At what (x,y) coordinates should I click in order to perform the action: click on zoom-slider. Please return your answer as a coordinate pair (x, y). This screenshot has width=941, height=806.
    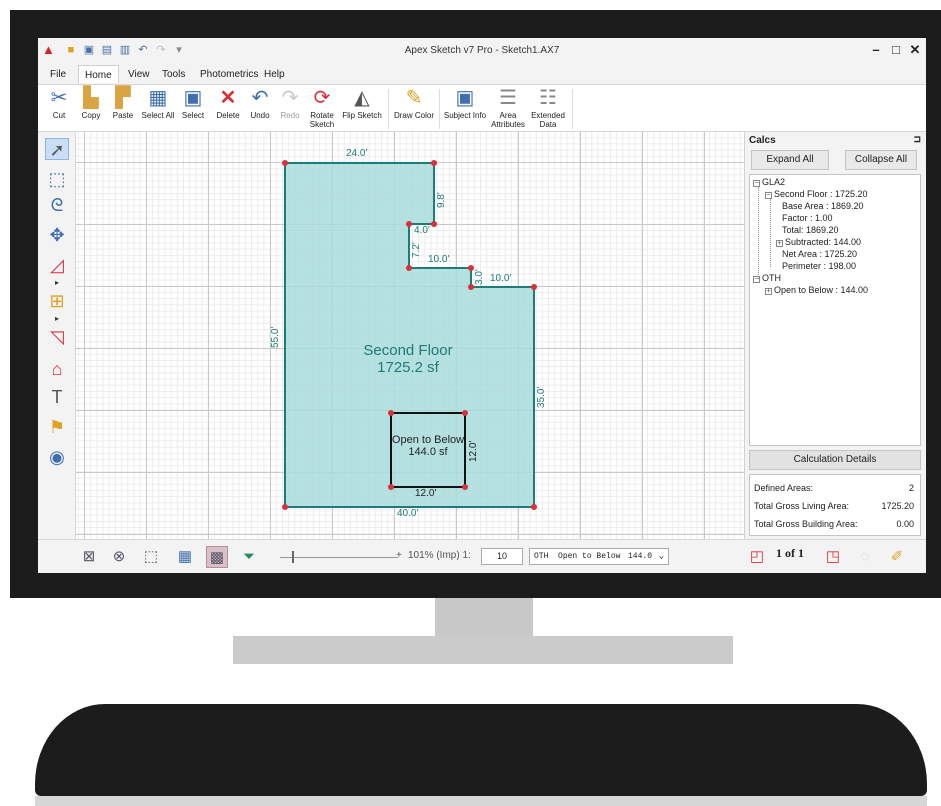
    Looking at the image, I should click on (339, 557).